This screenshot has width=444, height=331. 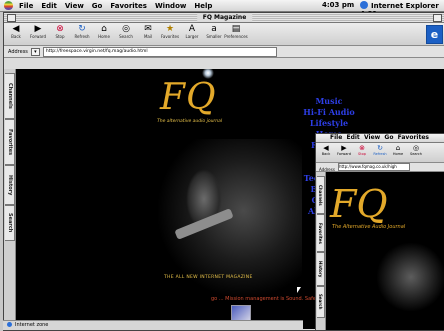 I want to click on favorites-icon: ★, so click(x=170, y=29).